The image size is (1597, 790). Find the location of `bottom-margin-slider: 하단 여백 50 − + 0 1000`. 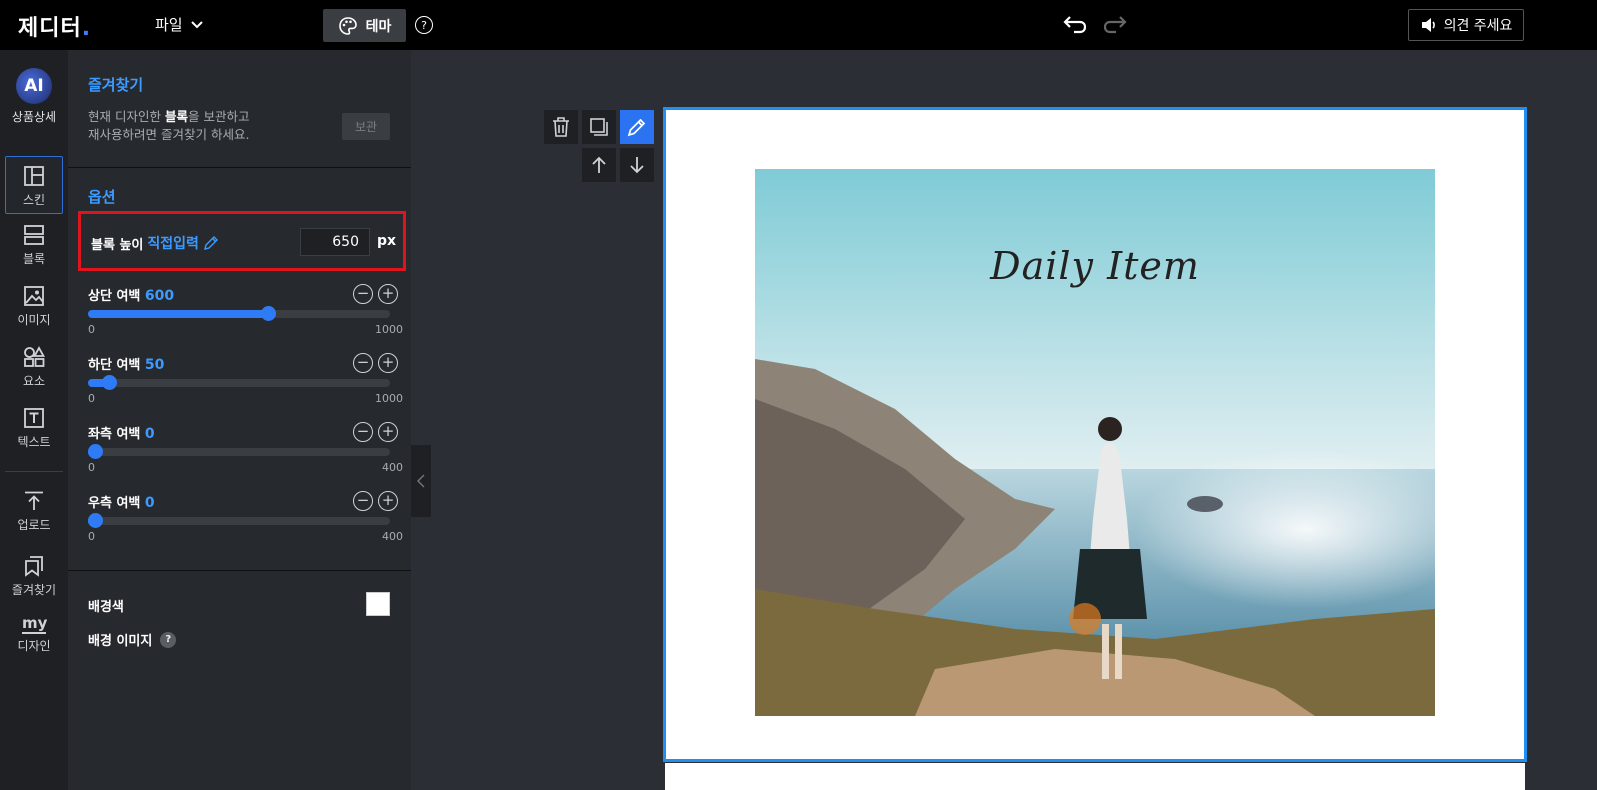

bottom-margin-slider: 하단 여백 50 − + 0 1000 is located at coordinates (245, 384).